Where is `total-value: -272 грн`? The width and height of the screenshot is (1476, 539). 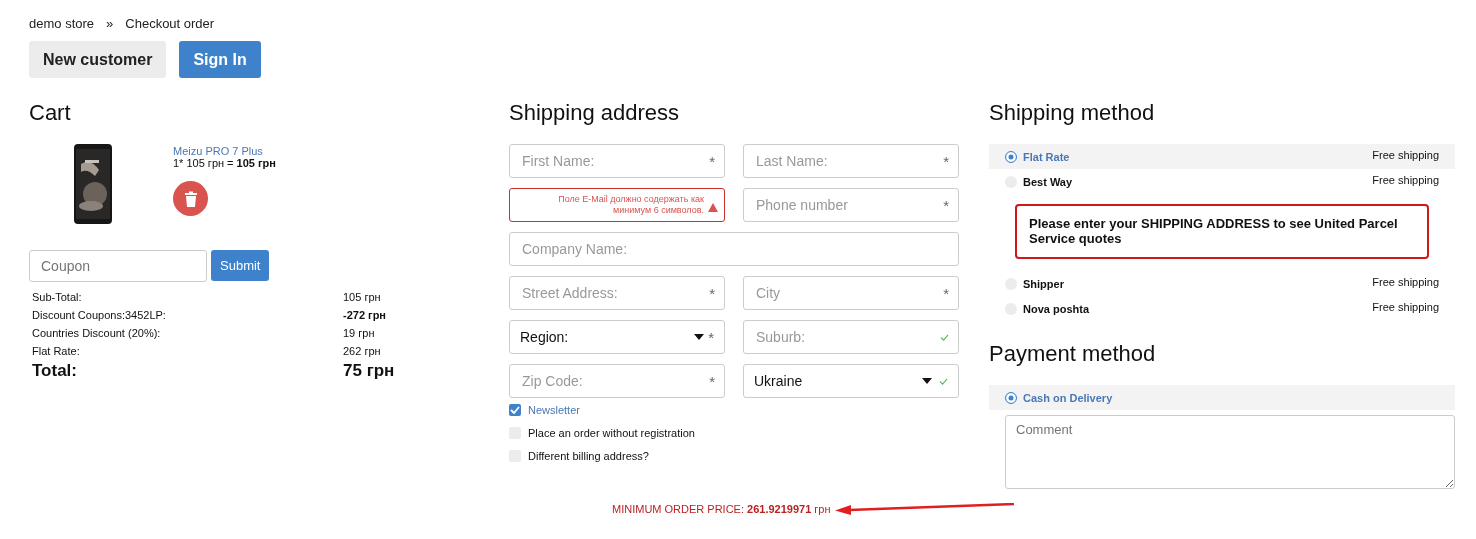 total-value: -272 грн is located at coordinates (365, 315).